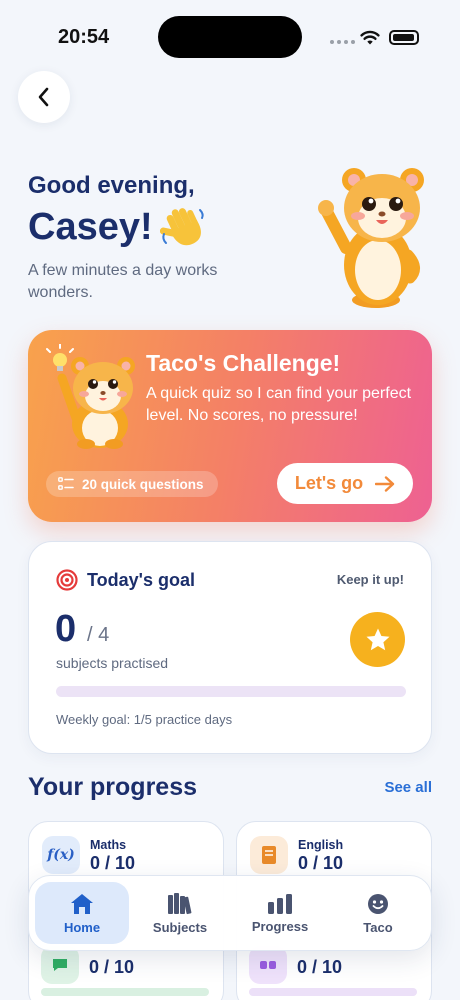 The image size is (460, 1000). Describe the element at coordinates (370, 37) in the screenshot. I see `wifi-icon` at that location.